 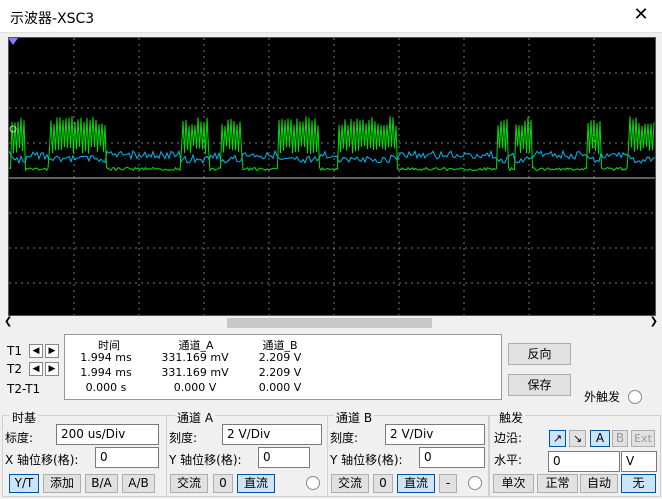 I want to click on t2-time: 1.994 ms, so click(x=106, y=372).